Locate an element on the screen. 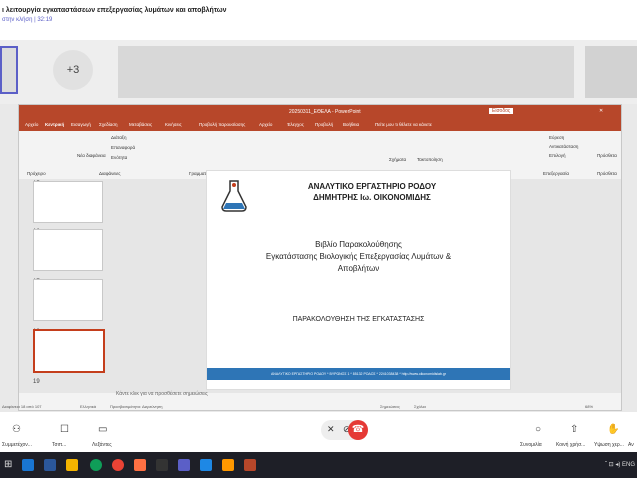  tab-review: Έλεγχος is located at coordinates (295, 124).